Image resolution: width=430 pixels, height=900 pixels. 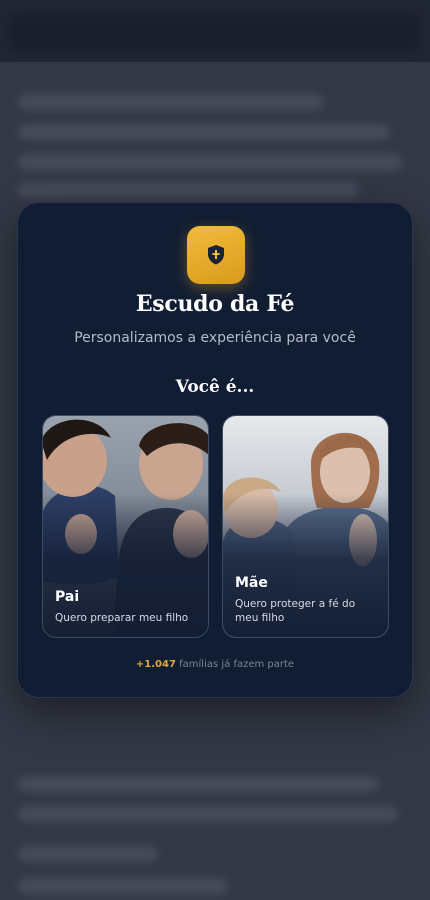 What do you see at coordinates (235, 664) in the screenshot?
I see `family-count-label: famílias já fazem parte` at bounding box center [235, 664].